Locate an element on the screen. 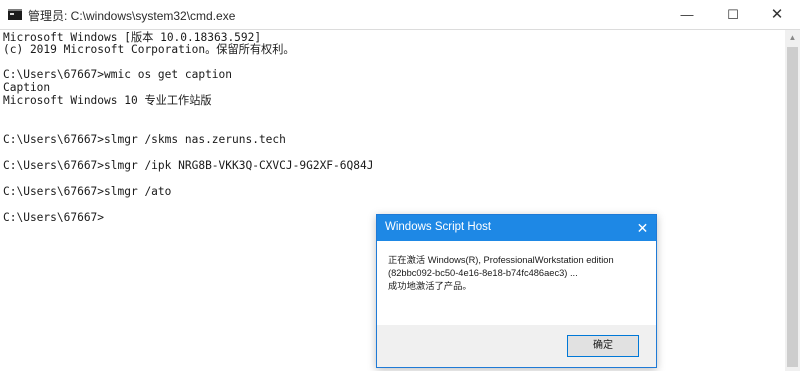 The image size is (800, 371). minimize-button: — is located at coordinates (687, 15).